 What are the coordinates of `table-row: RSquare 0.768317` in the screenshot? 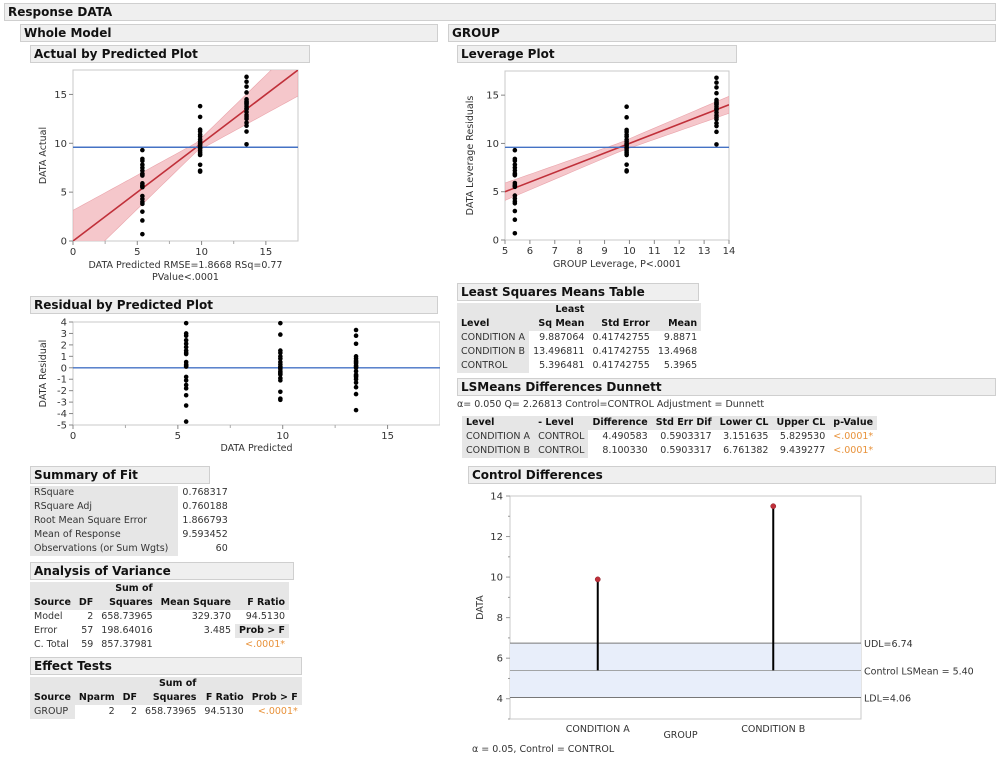 It's located at (131, 493).